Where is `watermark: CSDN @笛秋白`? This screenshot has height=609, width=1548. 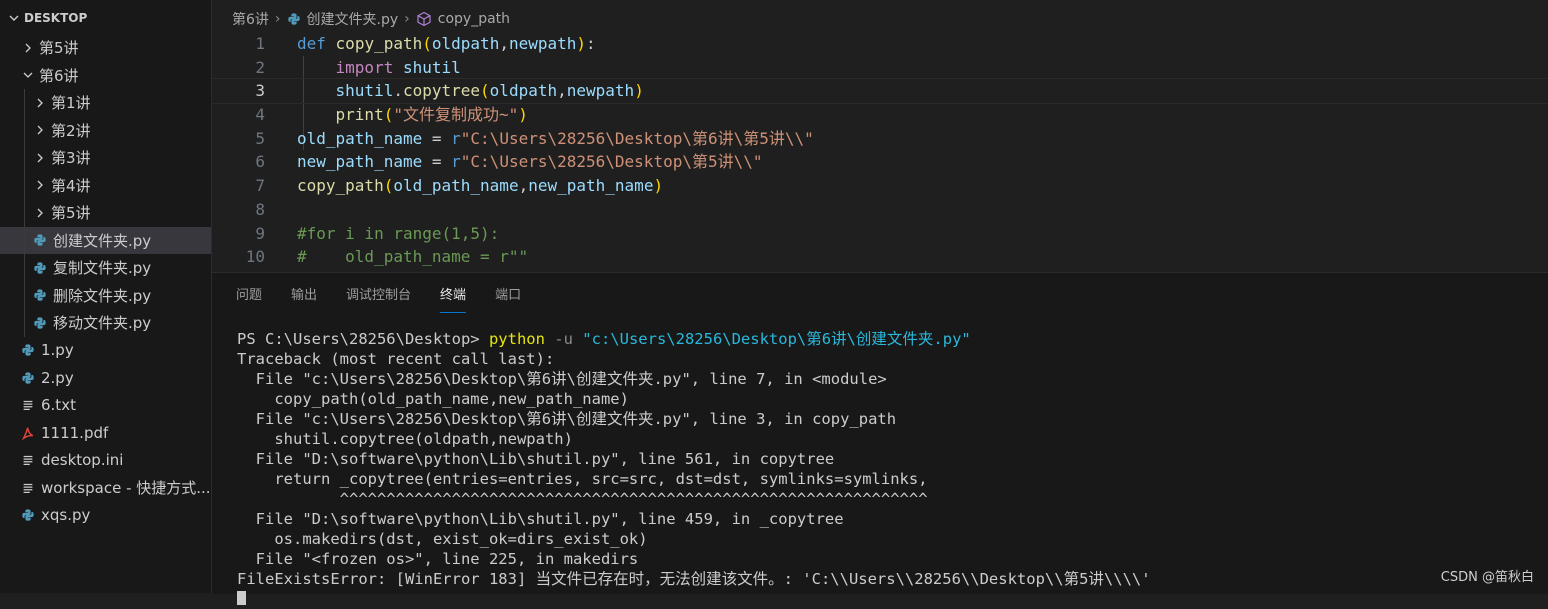 watermark: CSDN @笛秋白 is located at coordinates (1487, 577).